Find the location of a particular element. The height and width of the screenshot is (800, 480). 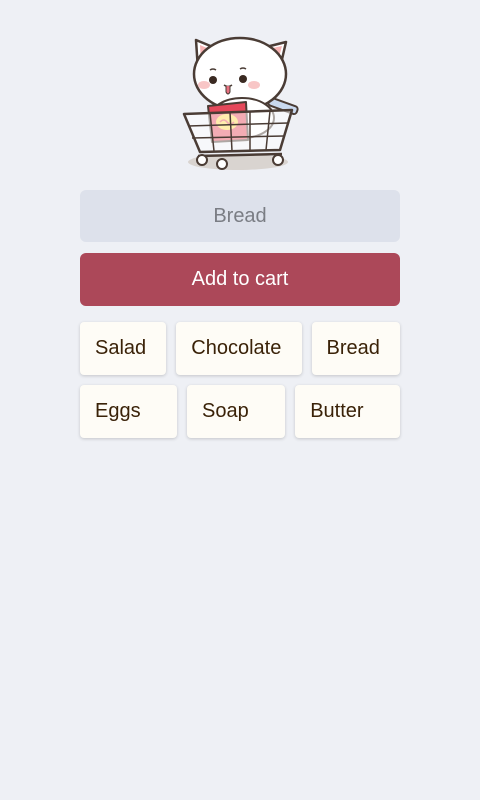

suggestion-chip-bread: Bread is located at coordinates (356, 348).